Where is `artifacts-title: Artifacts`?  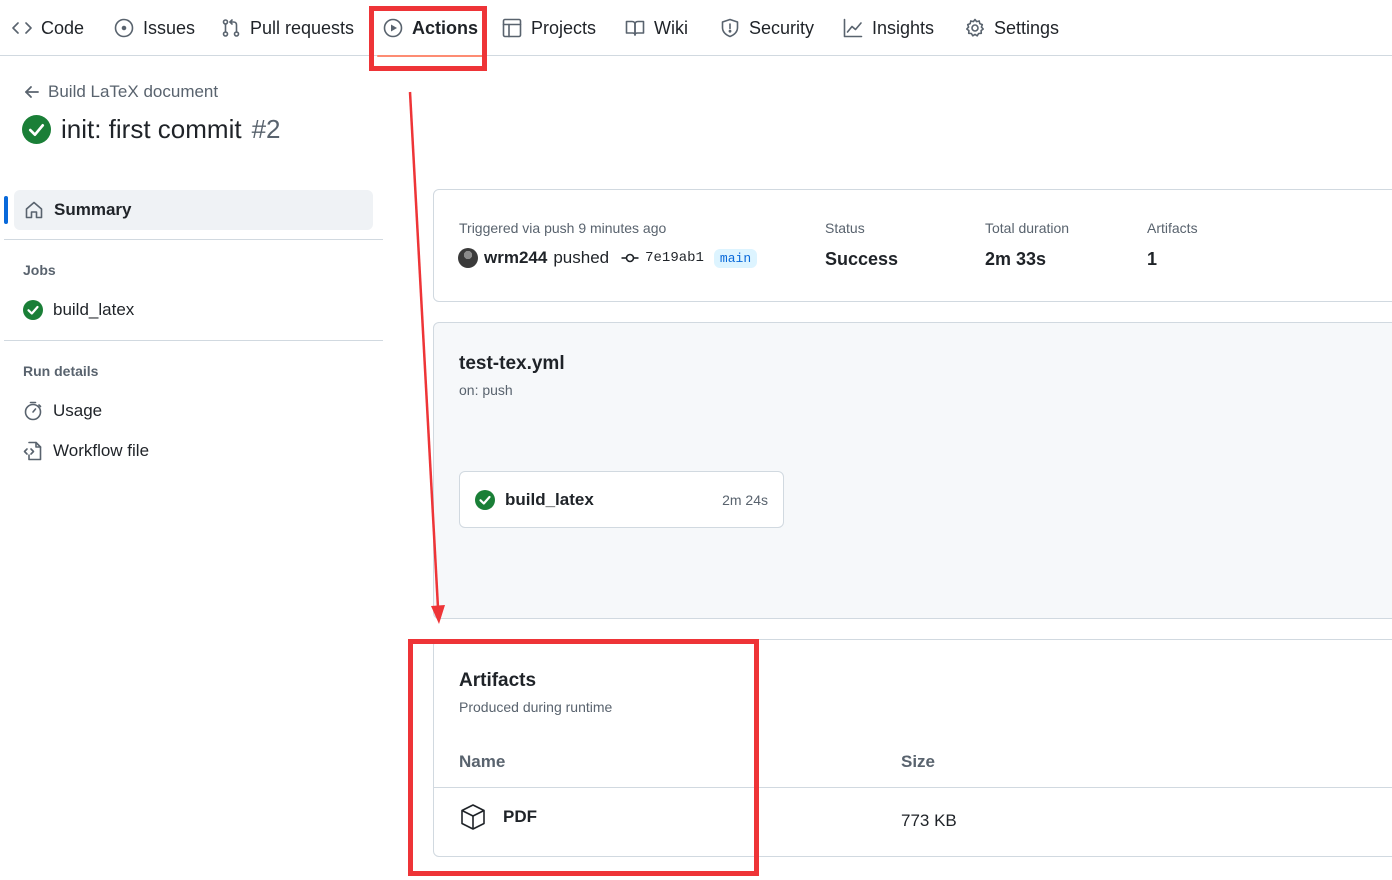 artifacts-title: Artifacts is located at coordinates (498, 680).